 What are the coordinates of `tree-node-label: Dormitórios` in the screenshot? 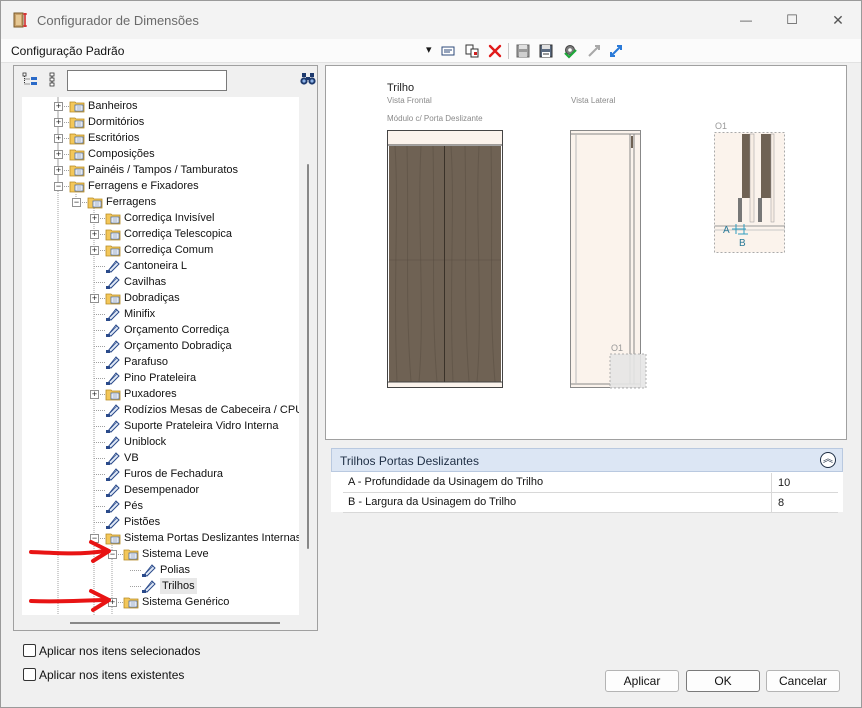 It's located at (116, 122).